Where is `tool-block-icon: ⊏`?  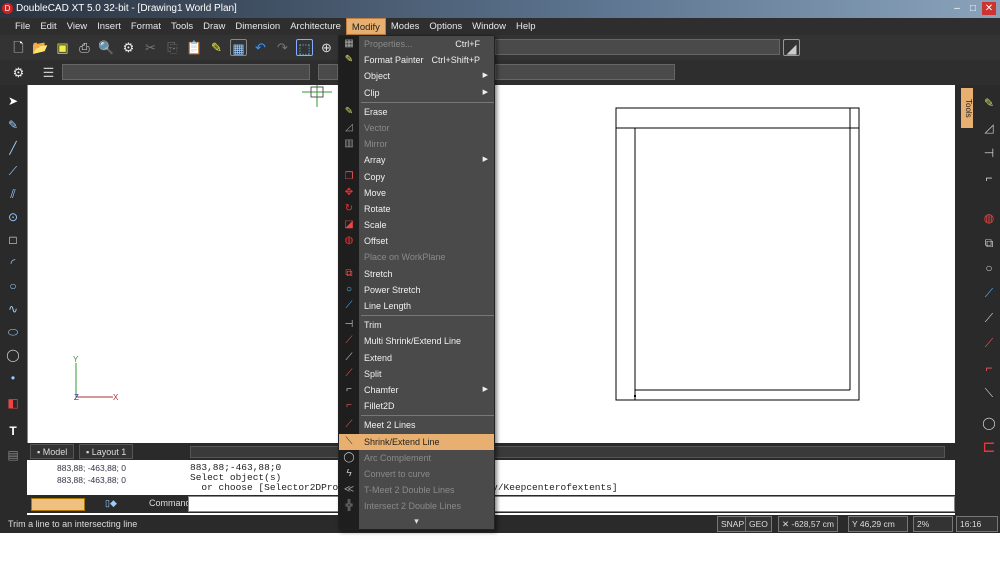
tool-block-icon: ⊏ is located at coordinates (989, 448).